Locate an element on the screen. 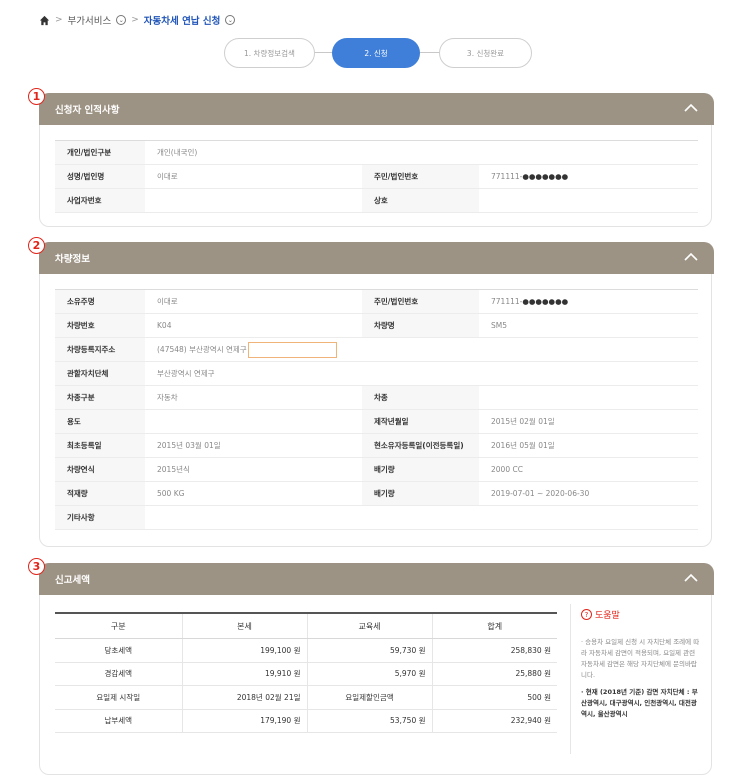 Image resolution: width=737 pixels, height=782 pixels. step-apply: 2. 신청 is located at coordinates (376, 53).